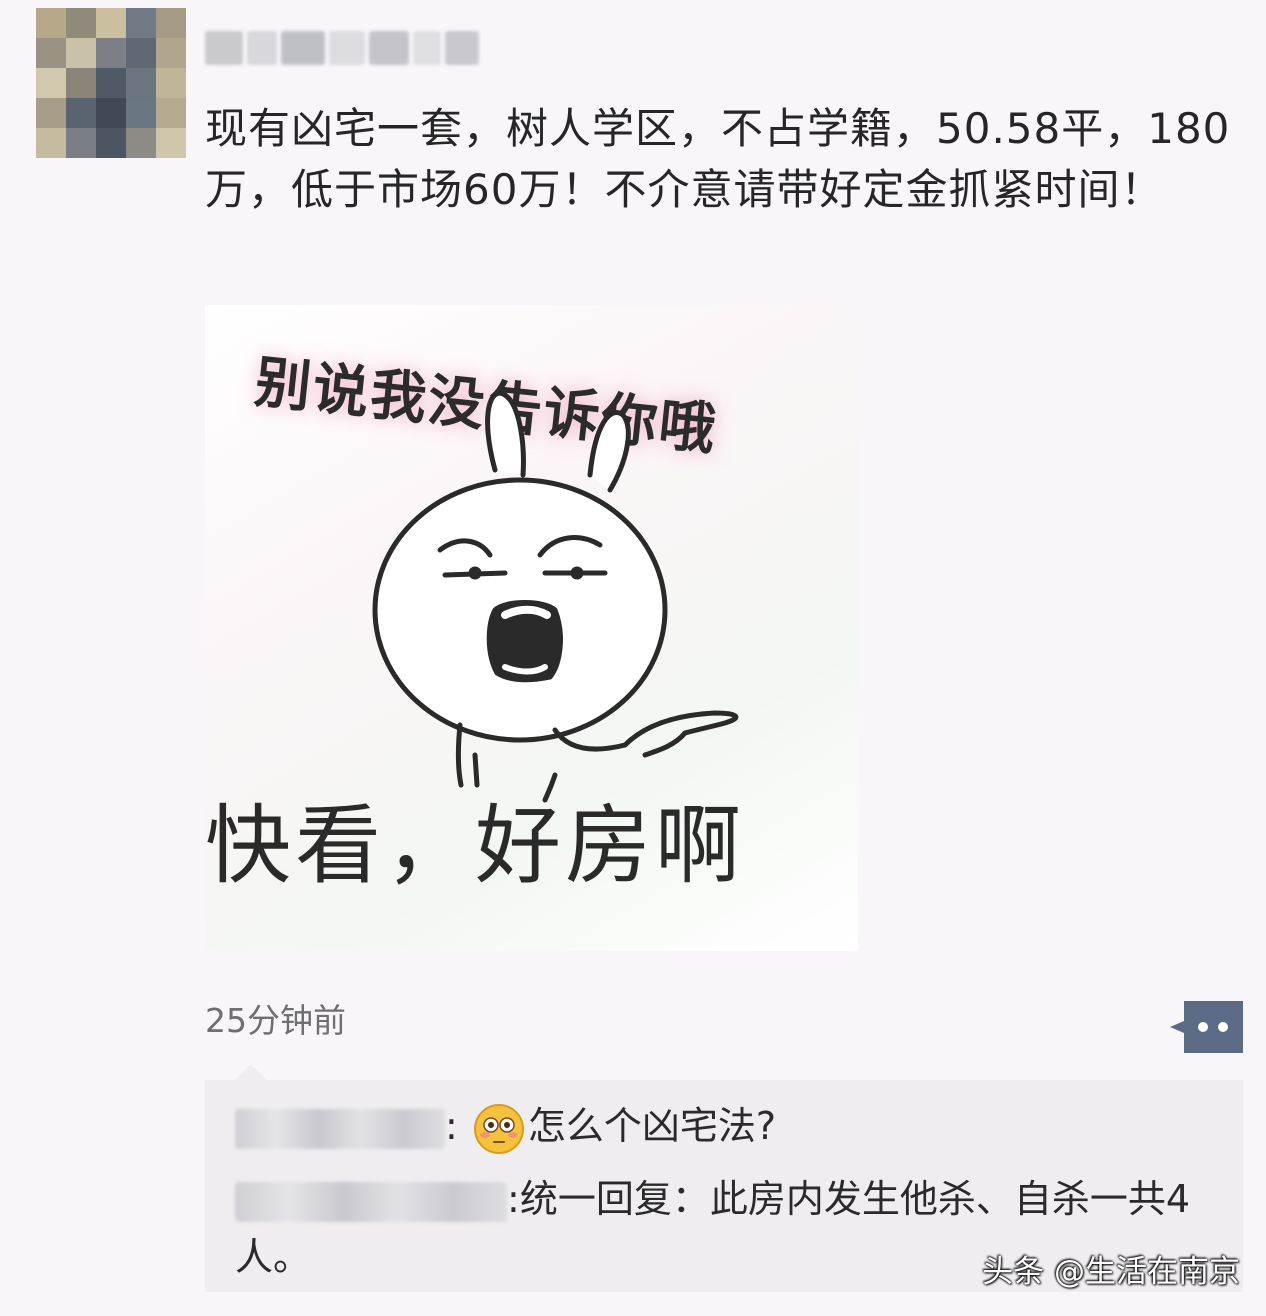 The height and width of the screenshot is (1316, 1266). I want to click on comment-dots-icon, so click(1206, 1027).